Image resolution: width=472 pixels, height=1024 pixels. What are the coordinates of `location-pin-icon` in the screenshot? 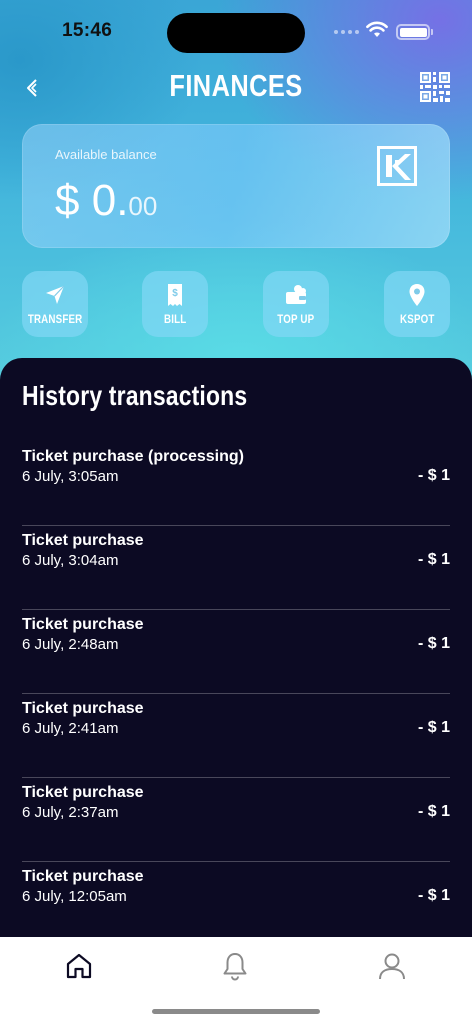 It's located at (417, 295).